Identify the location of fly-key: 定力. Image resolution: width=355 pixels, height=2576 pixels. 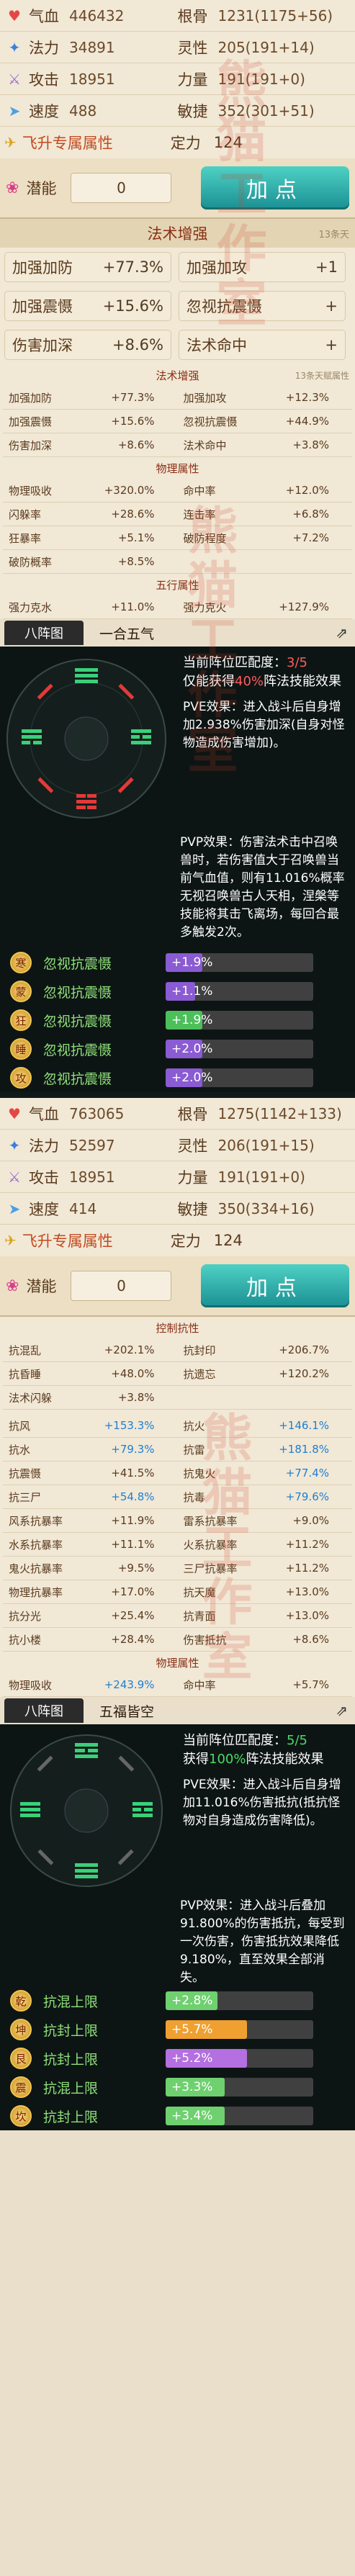
(185, 143).